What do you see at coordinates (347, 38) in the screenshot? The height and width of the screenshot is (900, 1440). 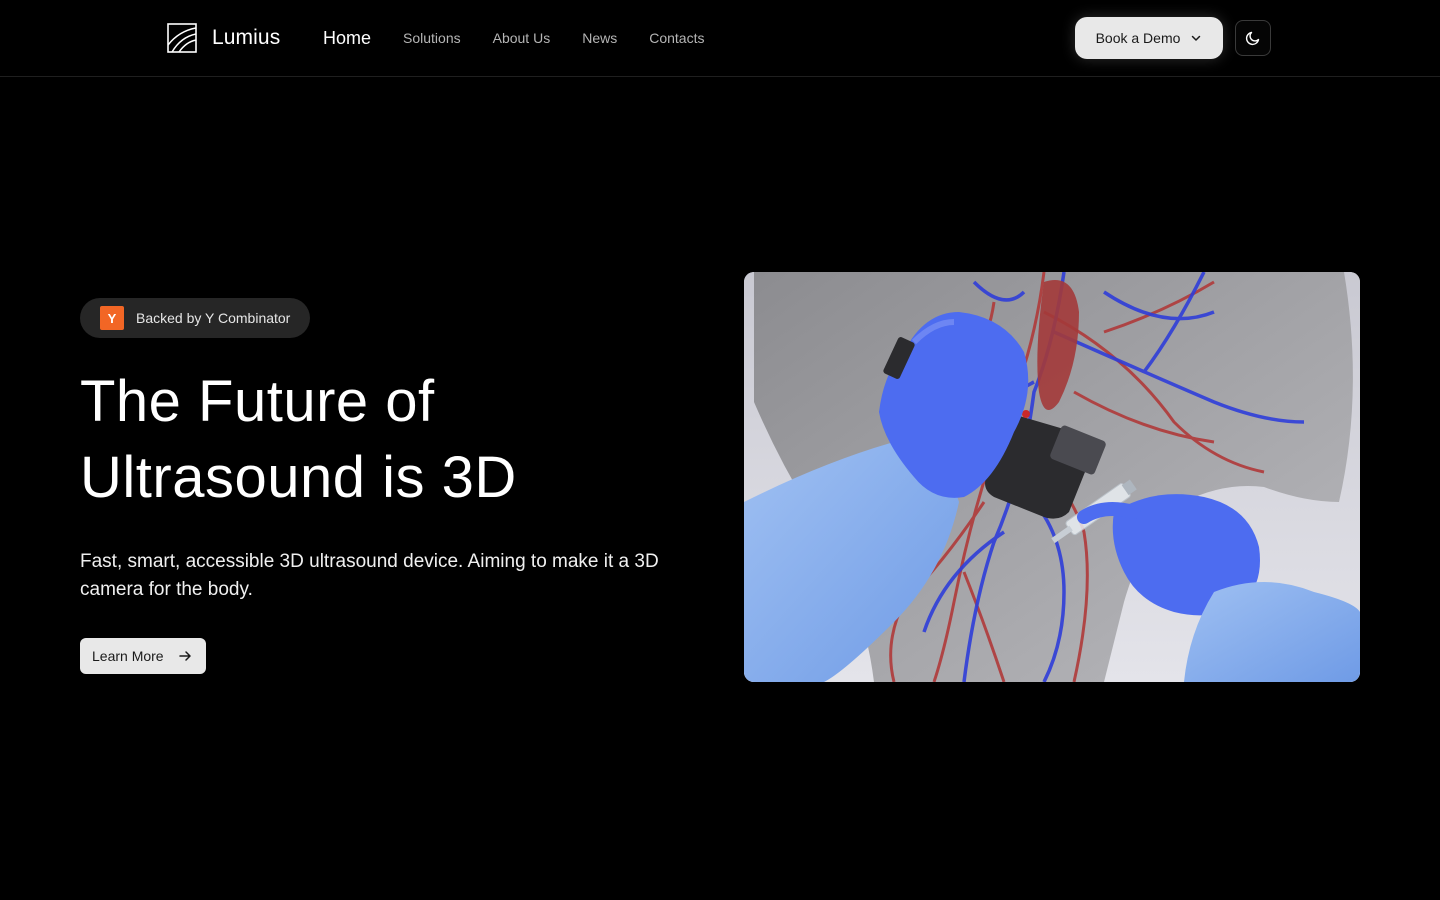 I see `nav-item-home: Home` at bounding box center [347, 38].